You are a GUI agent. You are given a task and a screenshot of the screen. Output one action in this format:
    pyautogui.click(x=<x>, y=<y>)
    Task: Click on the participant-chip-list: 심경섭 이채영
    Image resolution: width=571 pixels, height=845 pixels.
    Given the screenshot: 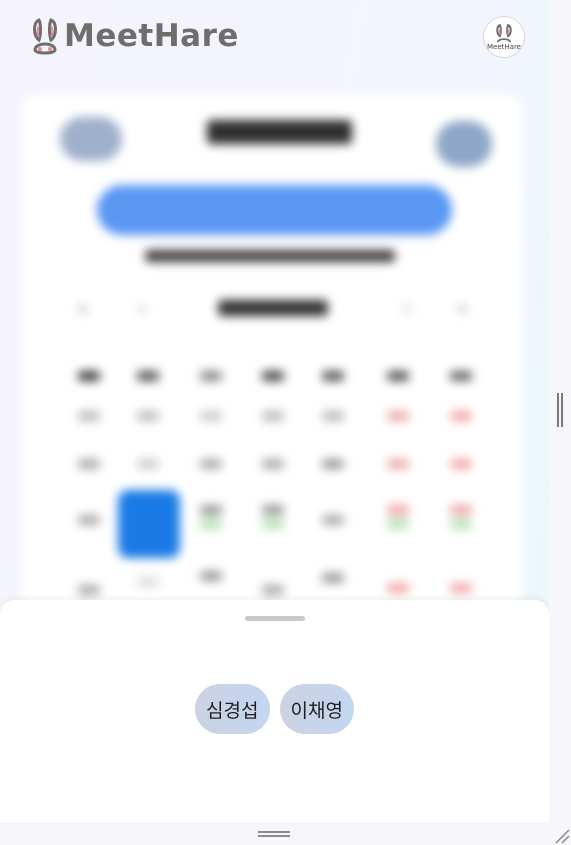 What is the action you would take?
    pyautogui.click(x=274, y=709)
    